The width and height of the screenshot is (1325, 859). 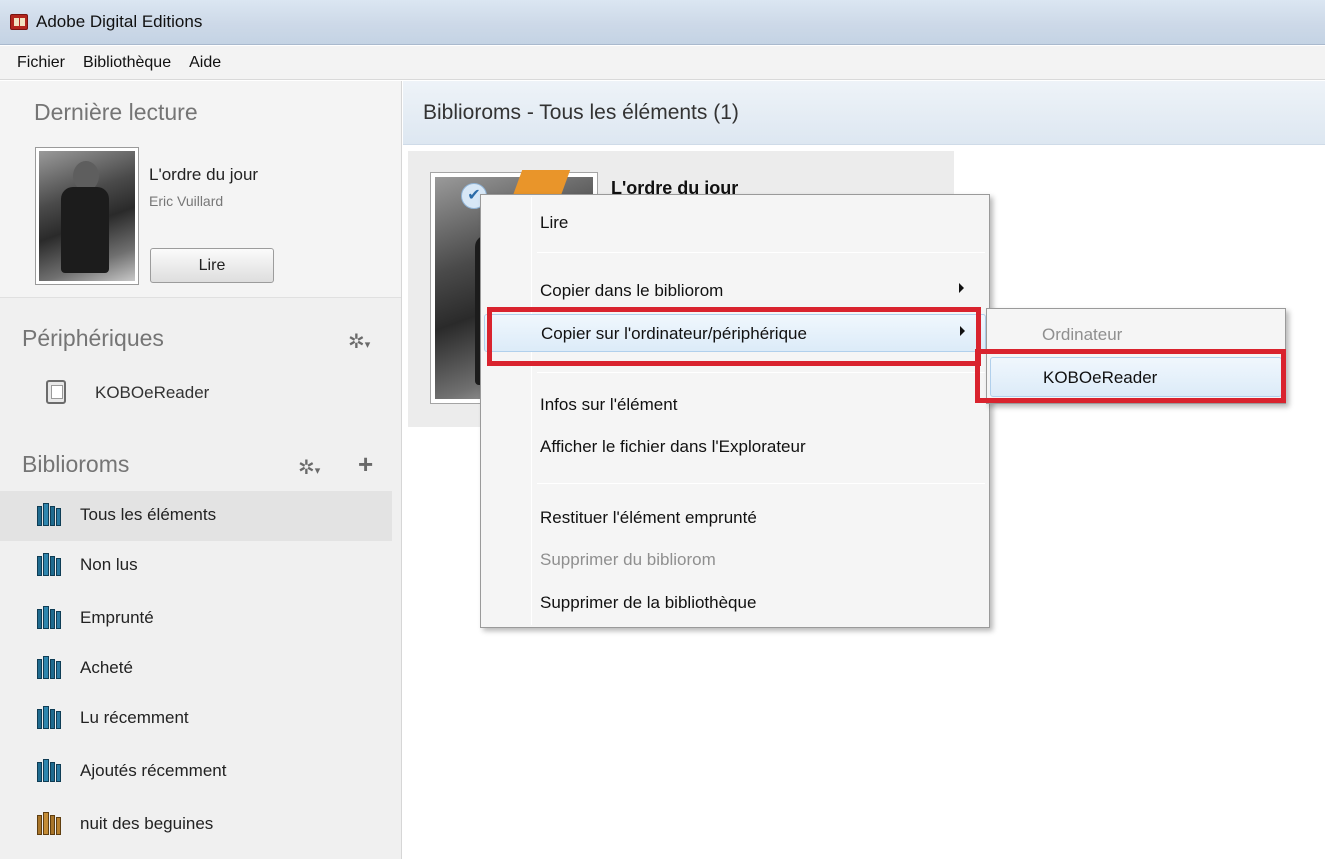 What do you see at coordinates (196, 566) in the screenshot?
I see `bookshelf-item-non-lus: Non lus` at bounding box center [196, 566].